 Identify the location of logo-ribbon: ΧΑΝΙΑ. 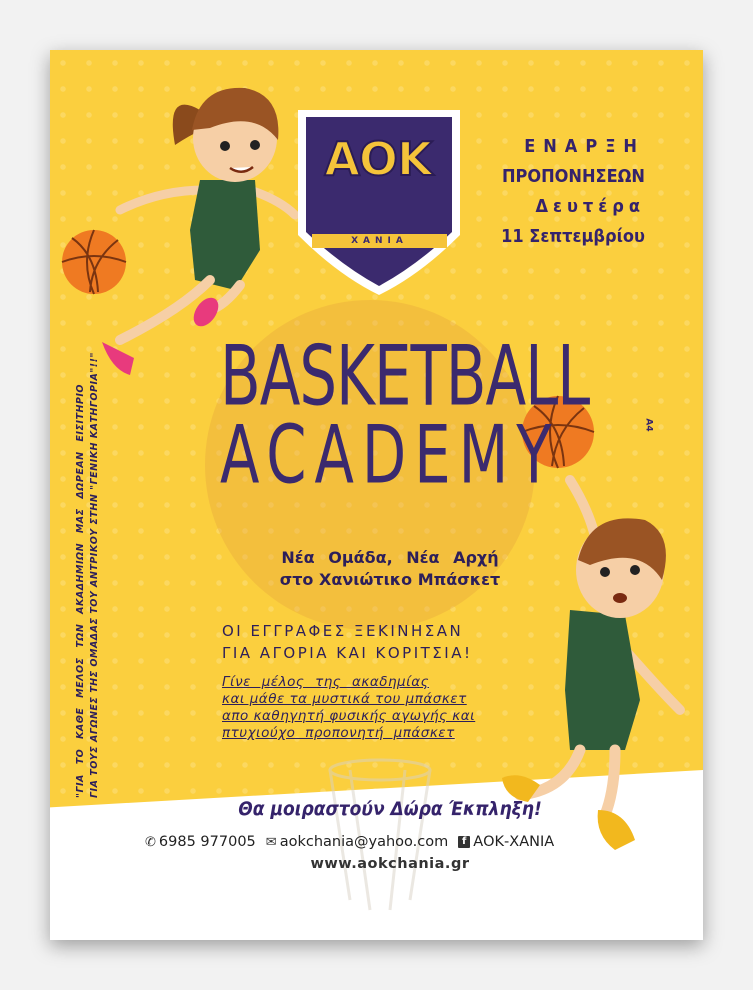
(379, 241).